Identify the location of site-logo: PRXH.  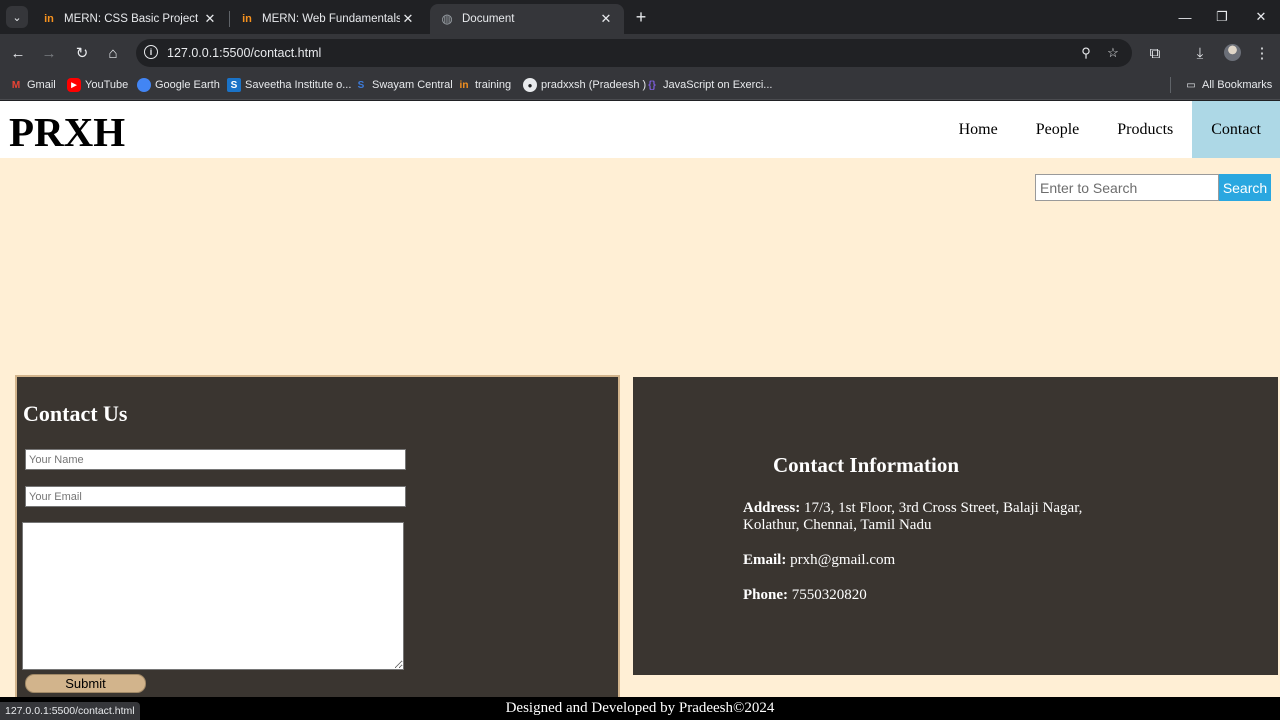
(67, 132).